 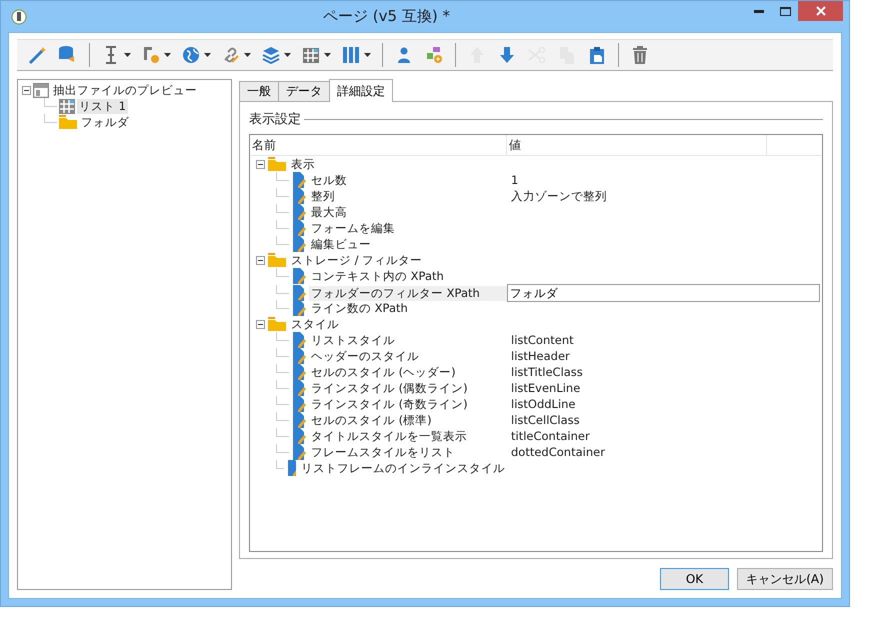 I want to click on page-layout-icon, so click(x=41, y=90).